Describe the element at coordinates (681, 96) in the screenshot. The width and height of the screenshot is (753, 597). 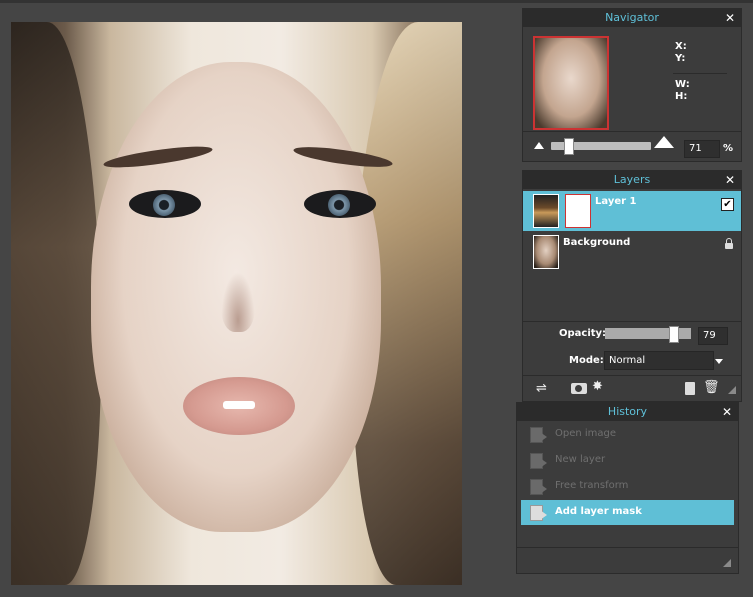
I see `navigator-h-label: H:` at that location.